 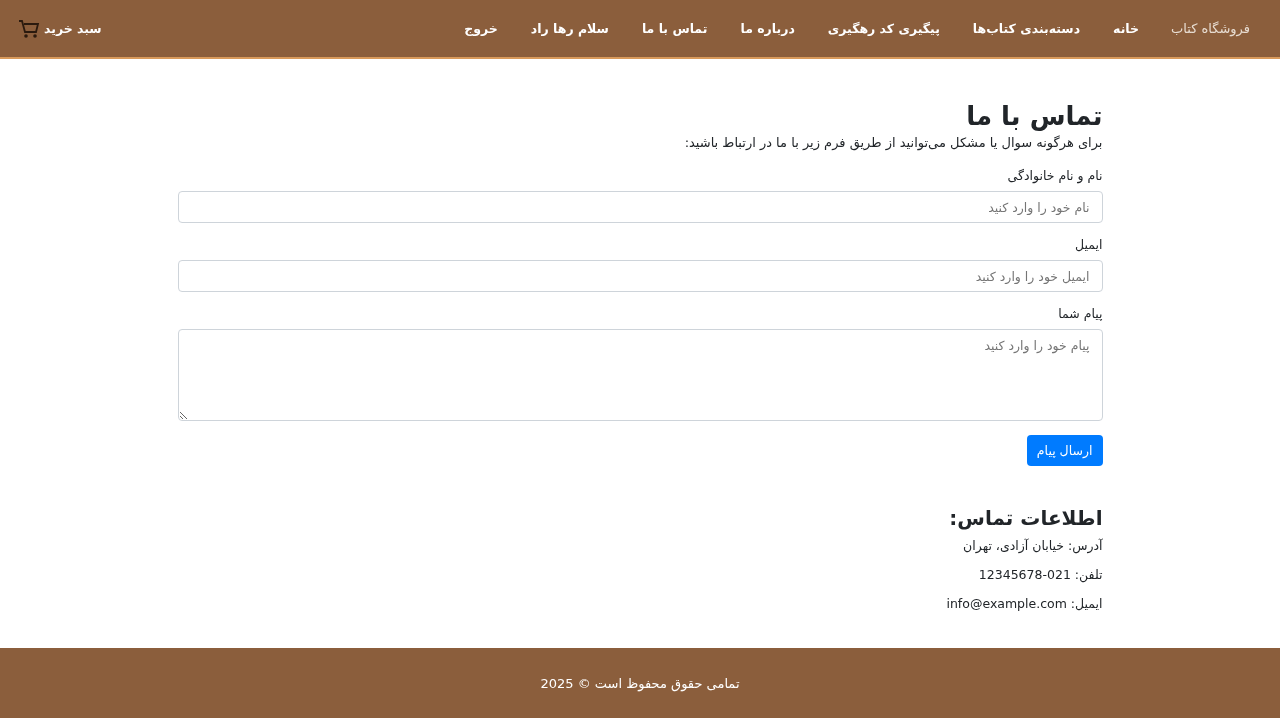 I want to click on field-label: پیام شما, so click(x=1080, y=313).